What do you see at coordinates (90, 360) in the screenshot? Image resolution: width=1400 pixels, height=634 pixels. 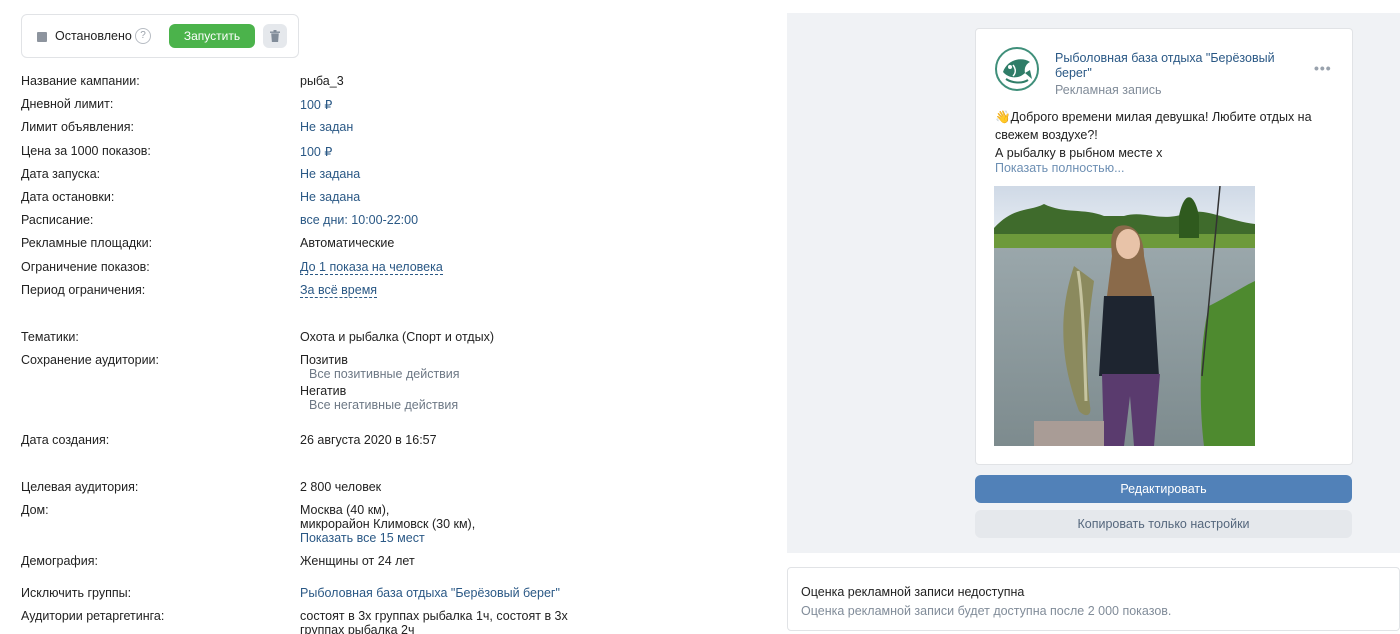 I see `detail-label: Сохранение аудитории:` at bounding box center [90, 360].